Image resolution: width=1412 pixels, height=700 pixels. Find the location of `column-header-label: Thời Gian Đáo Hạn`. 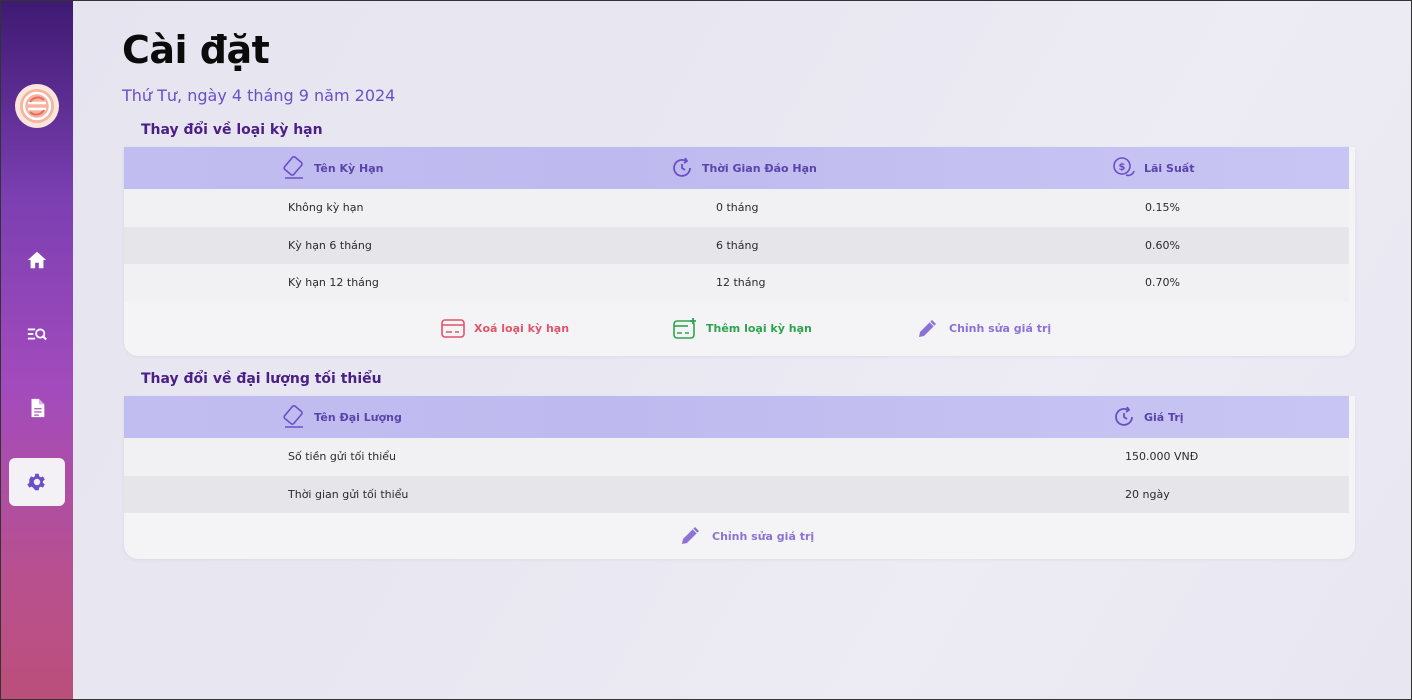

column-header-label: Thời Gian Đáo Hạn is located at coordinates (759, 168).